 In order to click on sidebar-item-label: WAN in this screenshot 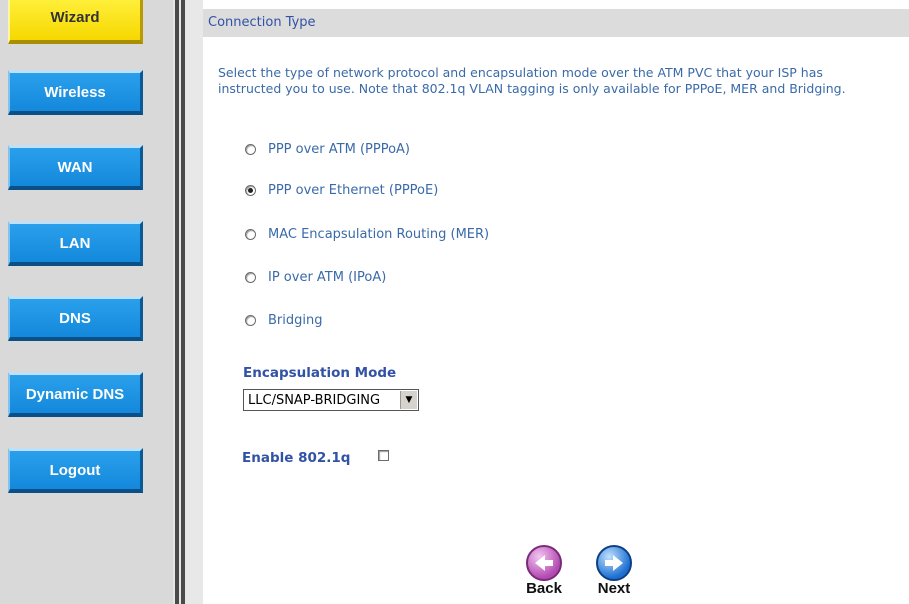, I will do `click(75, 167)`.